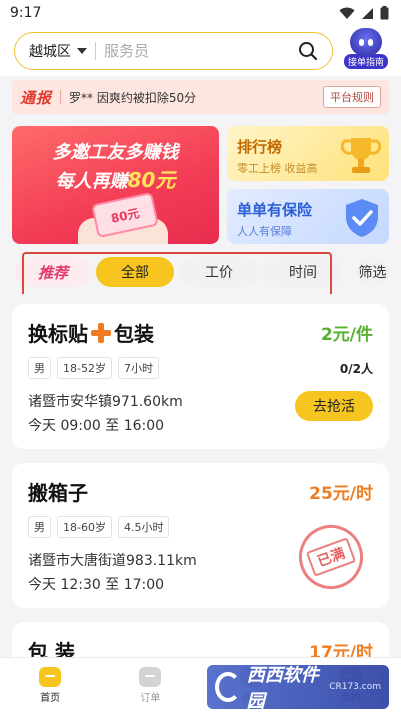  What do you see at coordinates (36, 97) in the screenshot?
I see `notice-tag: 通报` at bounding box center [36, 97].